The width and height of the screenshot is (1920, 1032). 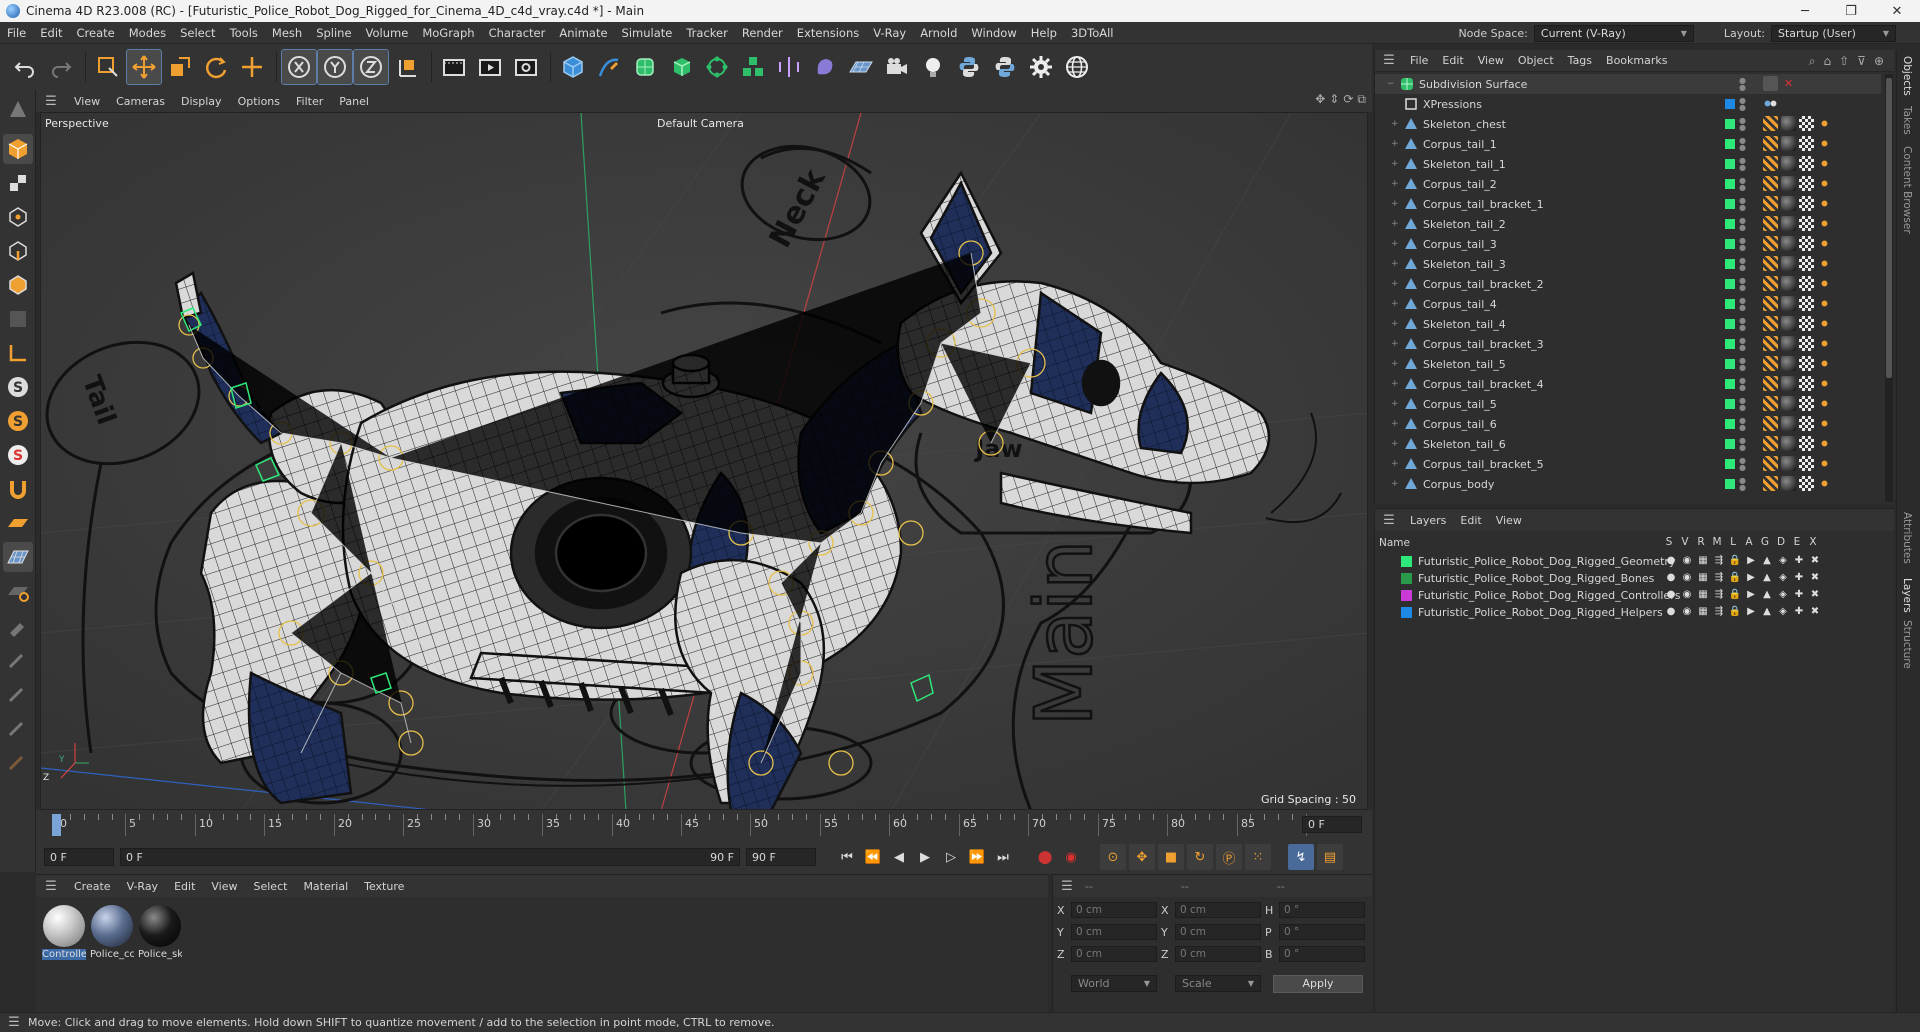 What do you see at coordinates (1428, 520) in the screenshot?
I see `layer-menu-layers: Layers` at bounding box center [1428, 520].